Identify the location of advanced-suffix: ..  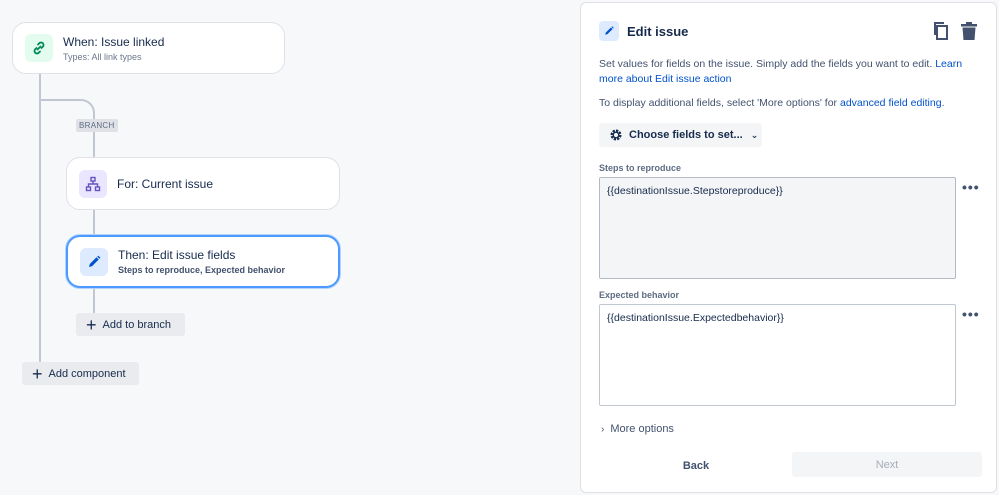
(943, 103).